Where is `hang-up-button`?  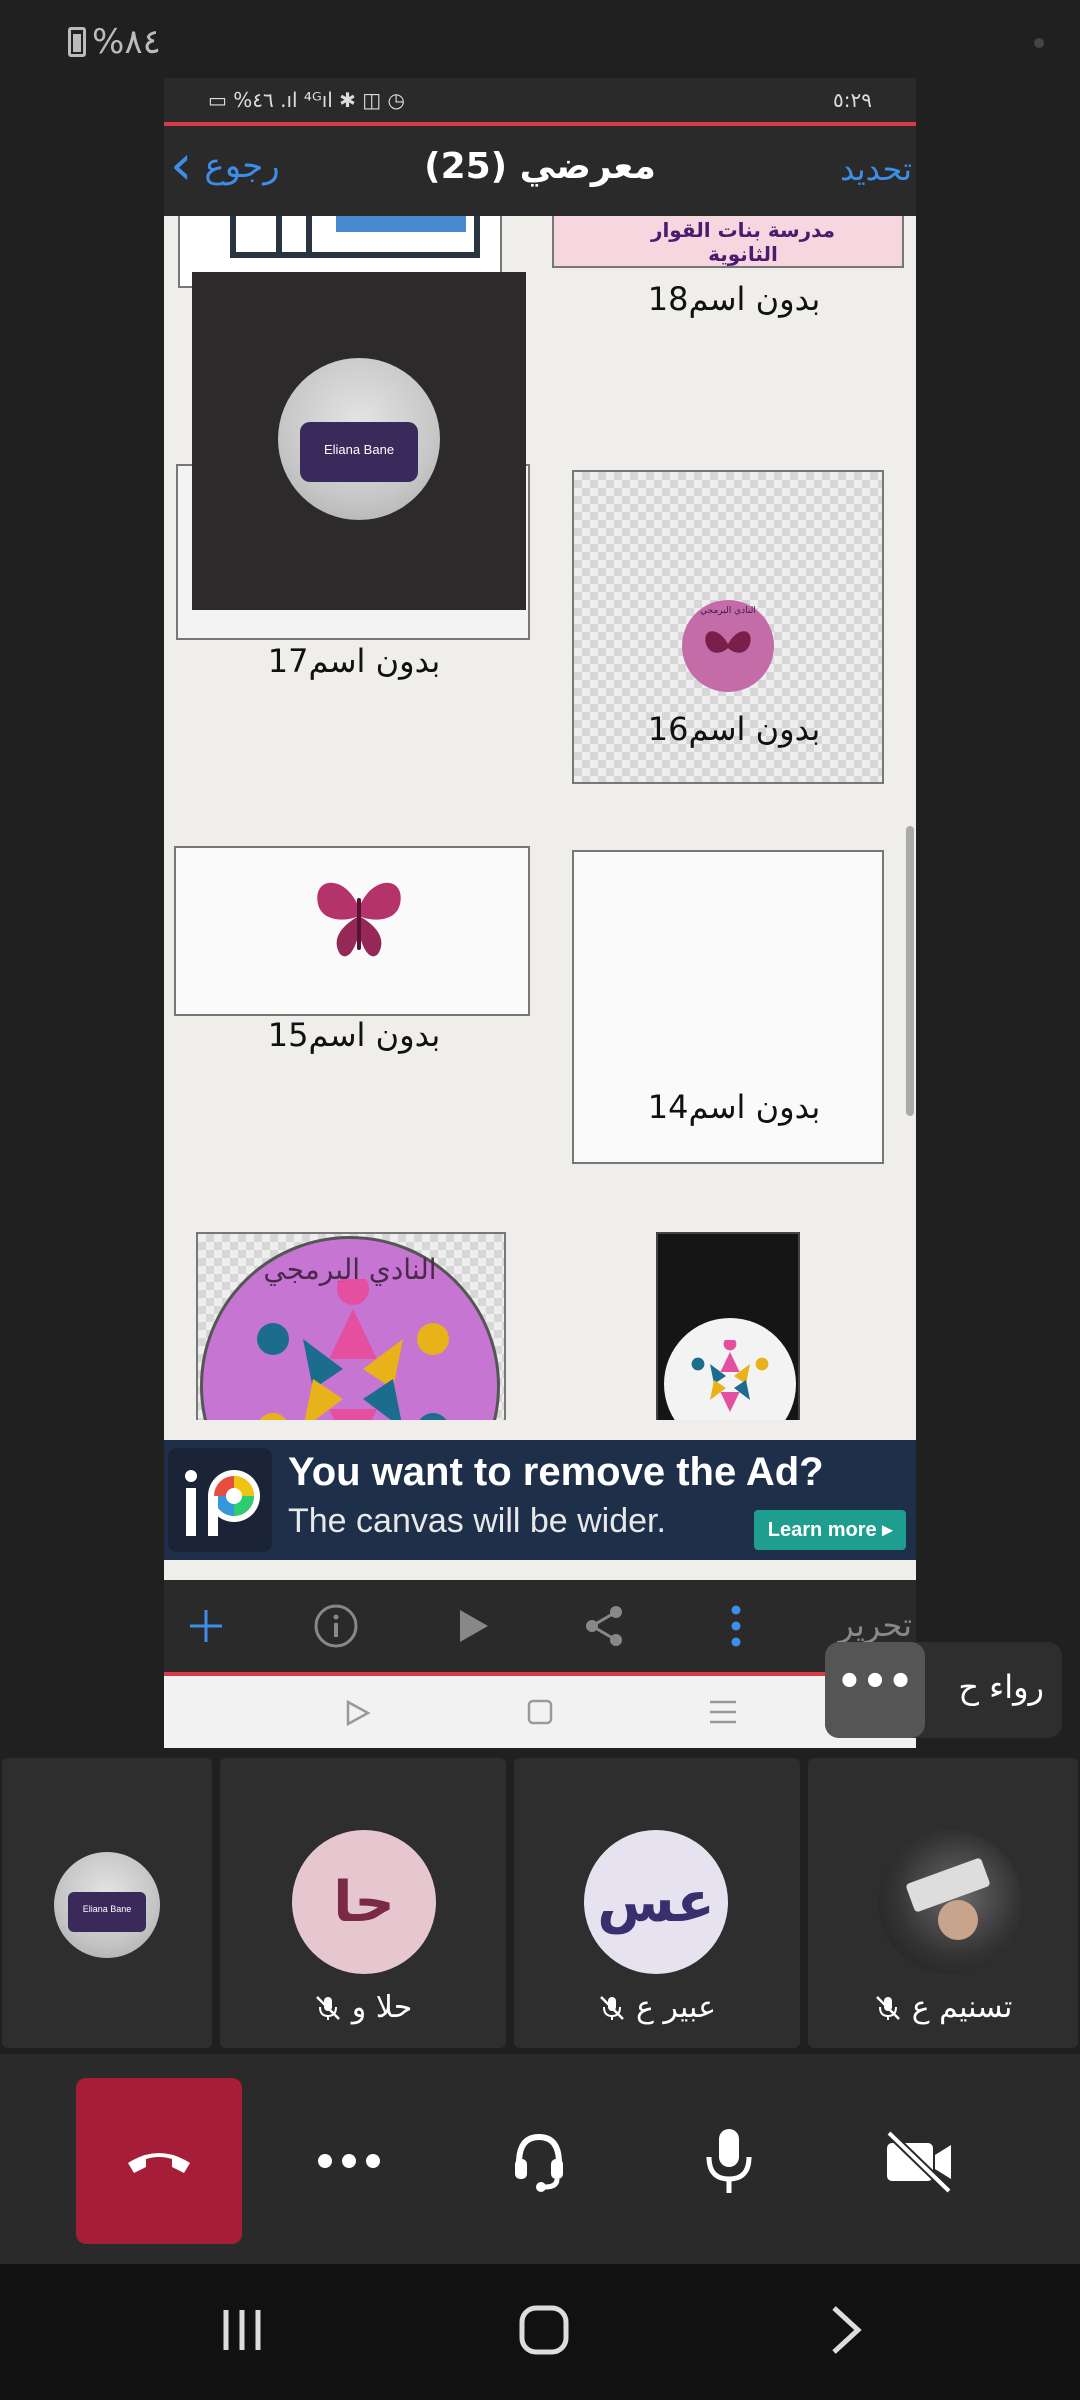 hang-up-button is located at coordinates (159, 2161).